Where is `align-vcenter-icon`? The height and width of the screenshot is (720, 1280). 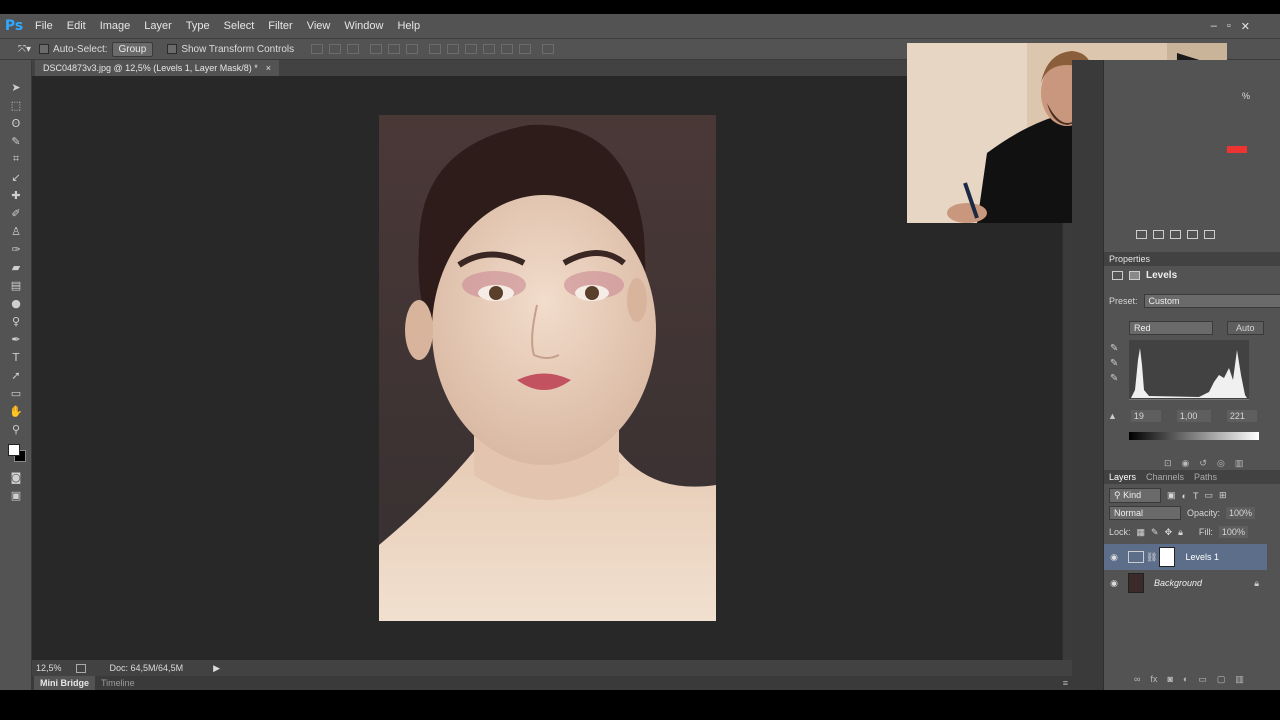 align-vcenter-icon is located at coordinates (335, 49).